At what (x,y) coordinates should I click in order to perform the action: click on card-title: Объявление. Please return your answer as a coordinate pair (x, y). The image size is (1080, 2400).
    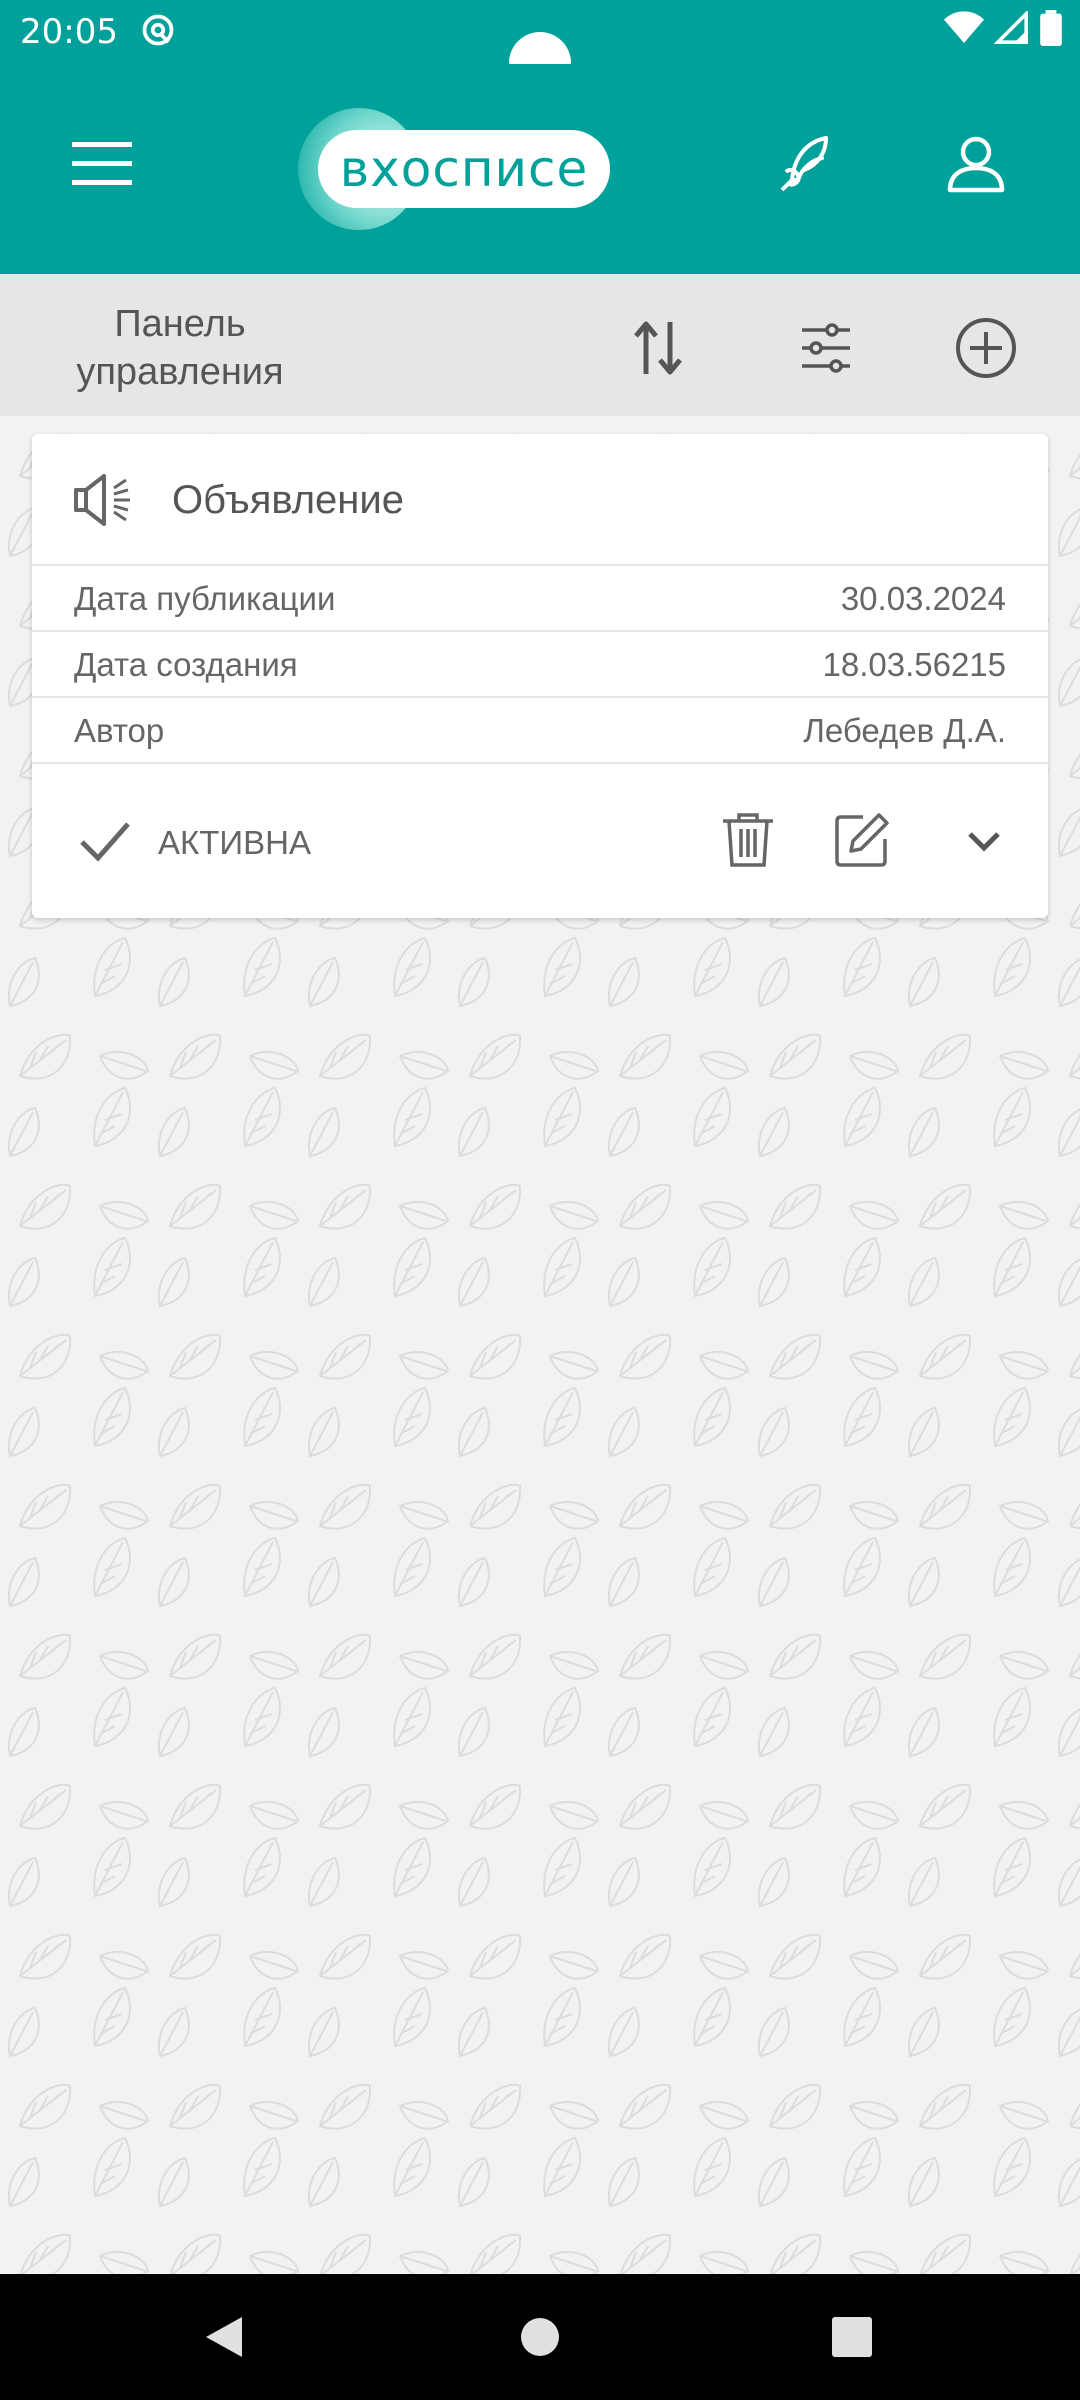
    Looking at the image, I should click on (288, 500).